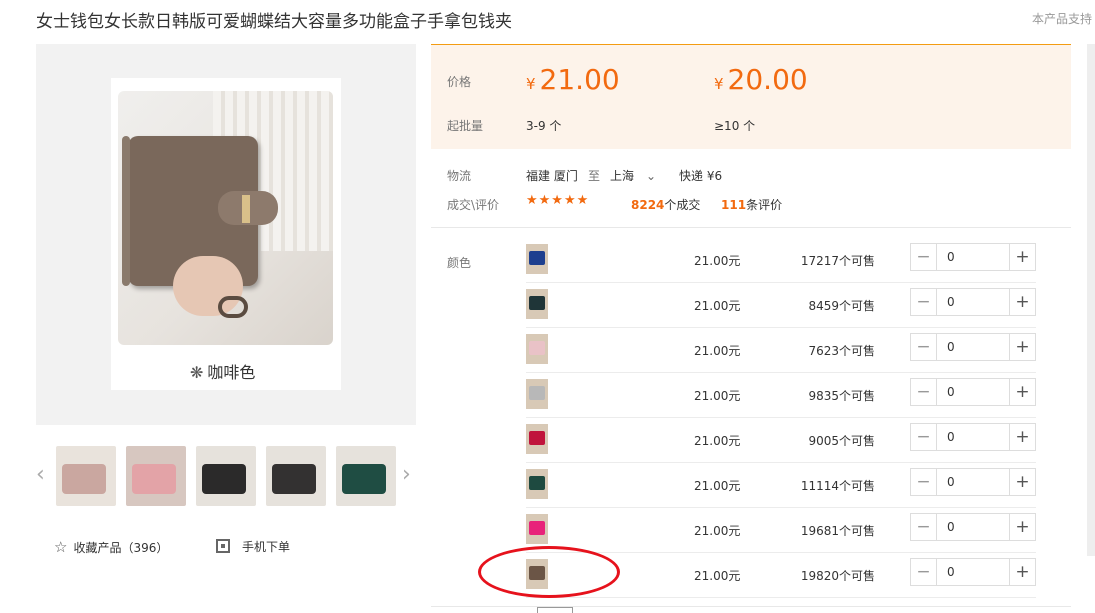 The height and width of the screenshot is (613, 1095). Describe the element at coordinates (665, 204) in the screenshot. I see `deal-count: 8224个成交` at that location.